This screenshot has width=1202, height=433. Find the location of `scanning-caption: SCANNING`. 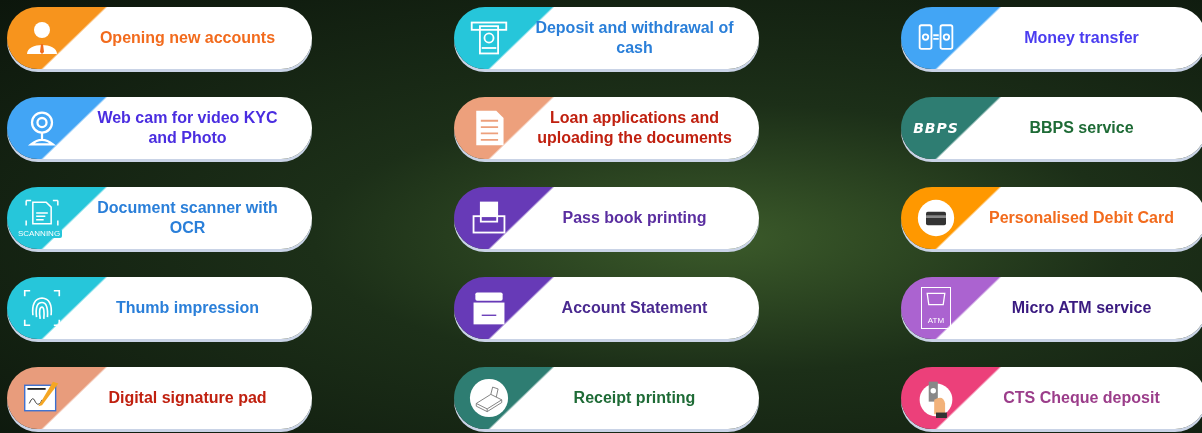

scanning-caption: SCANNING is located at coordinates (39, 233).